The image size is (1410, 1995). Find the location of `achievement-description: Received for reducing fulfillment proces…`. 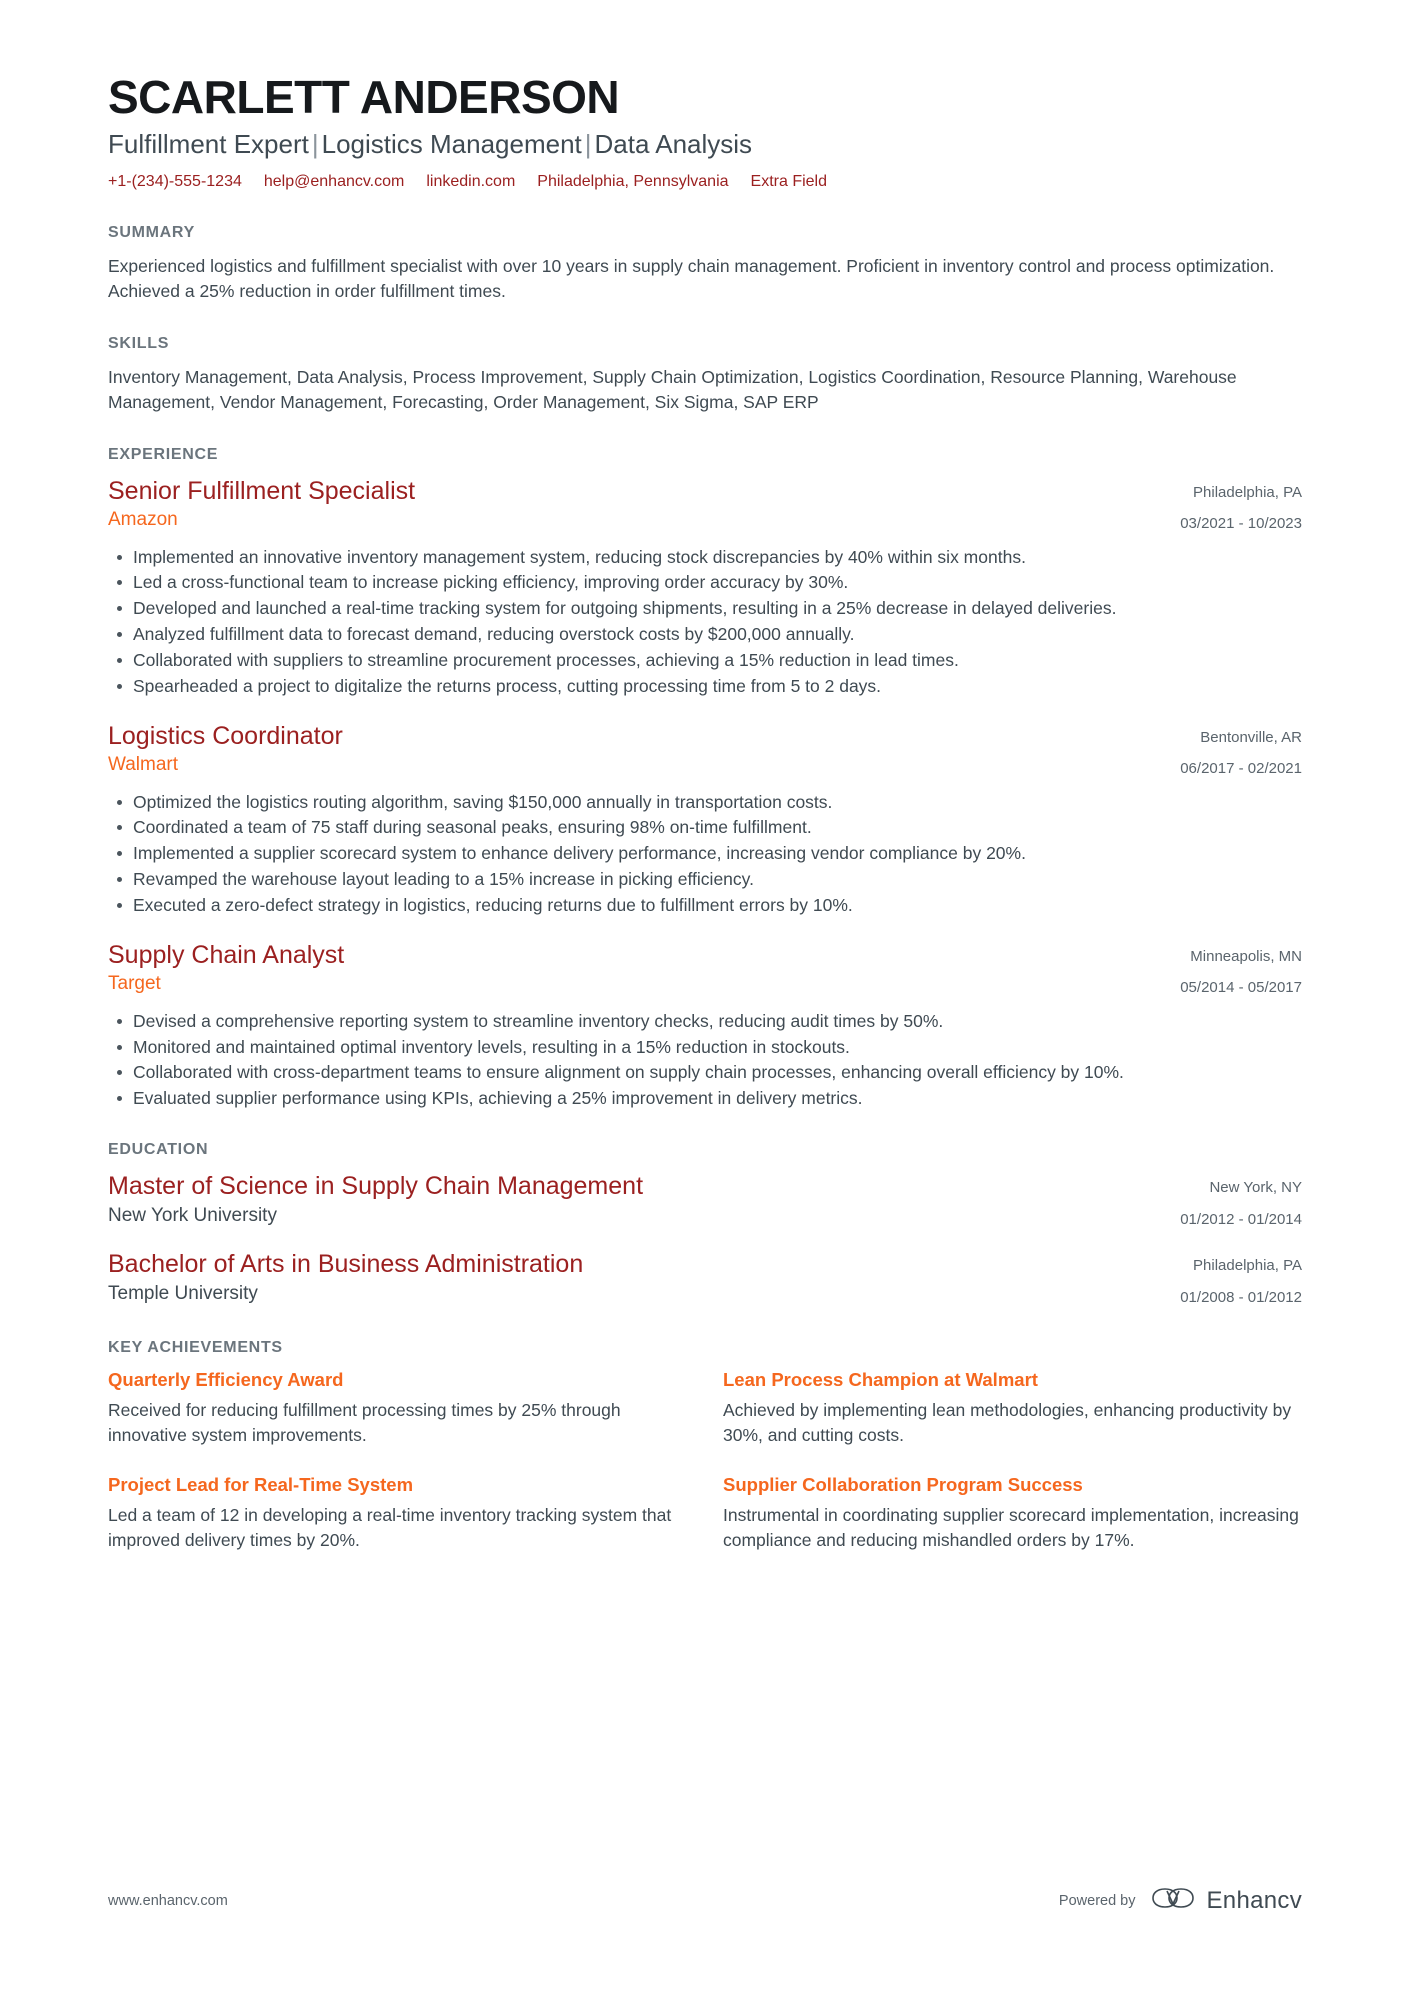

achievement-description: Received for reducing fulfillment proces… is located at coordinates (364, 1423).